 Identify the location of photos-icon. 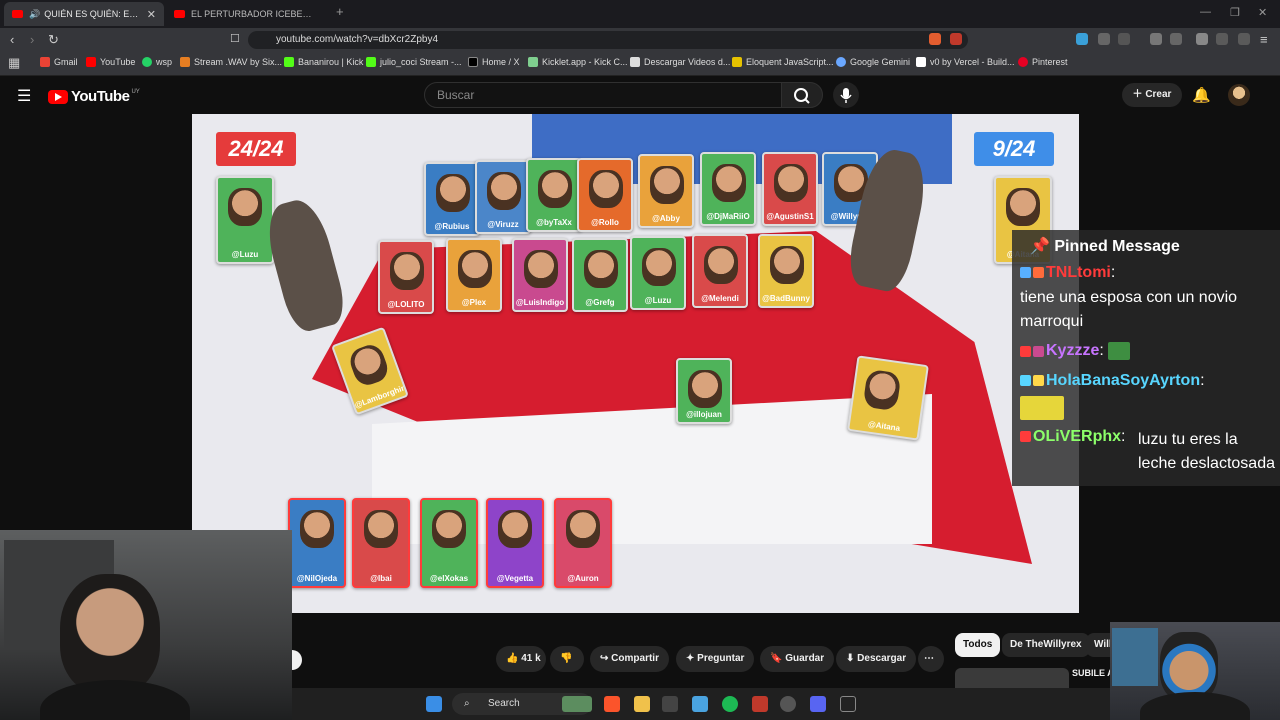
(700, 704).